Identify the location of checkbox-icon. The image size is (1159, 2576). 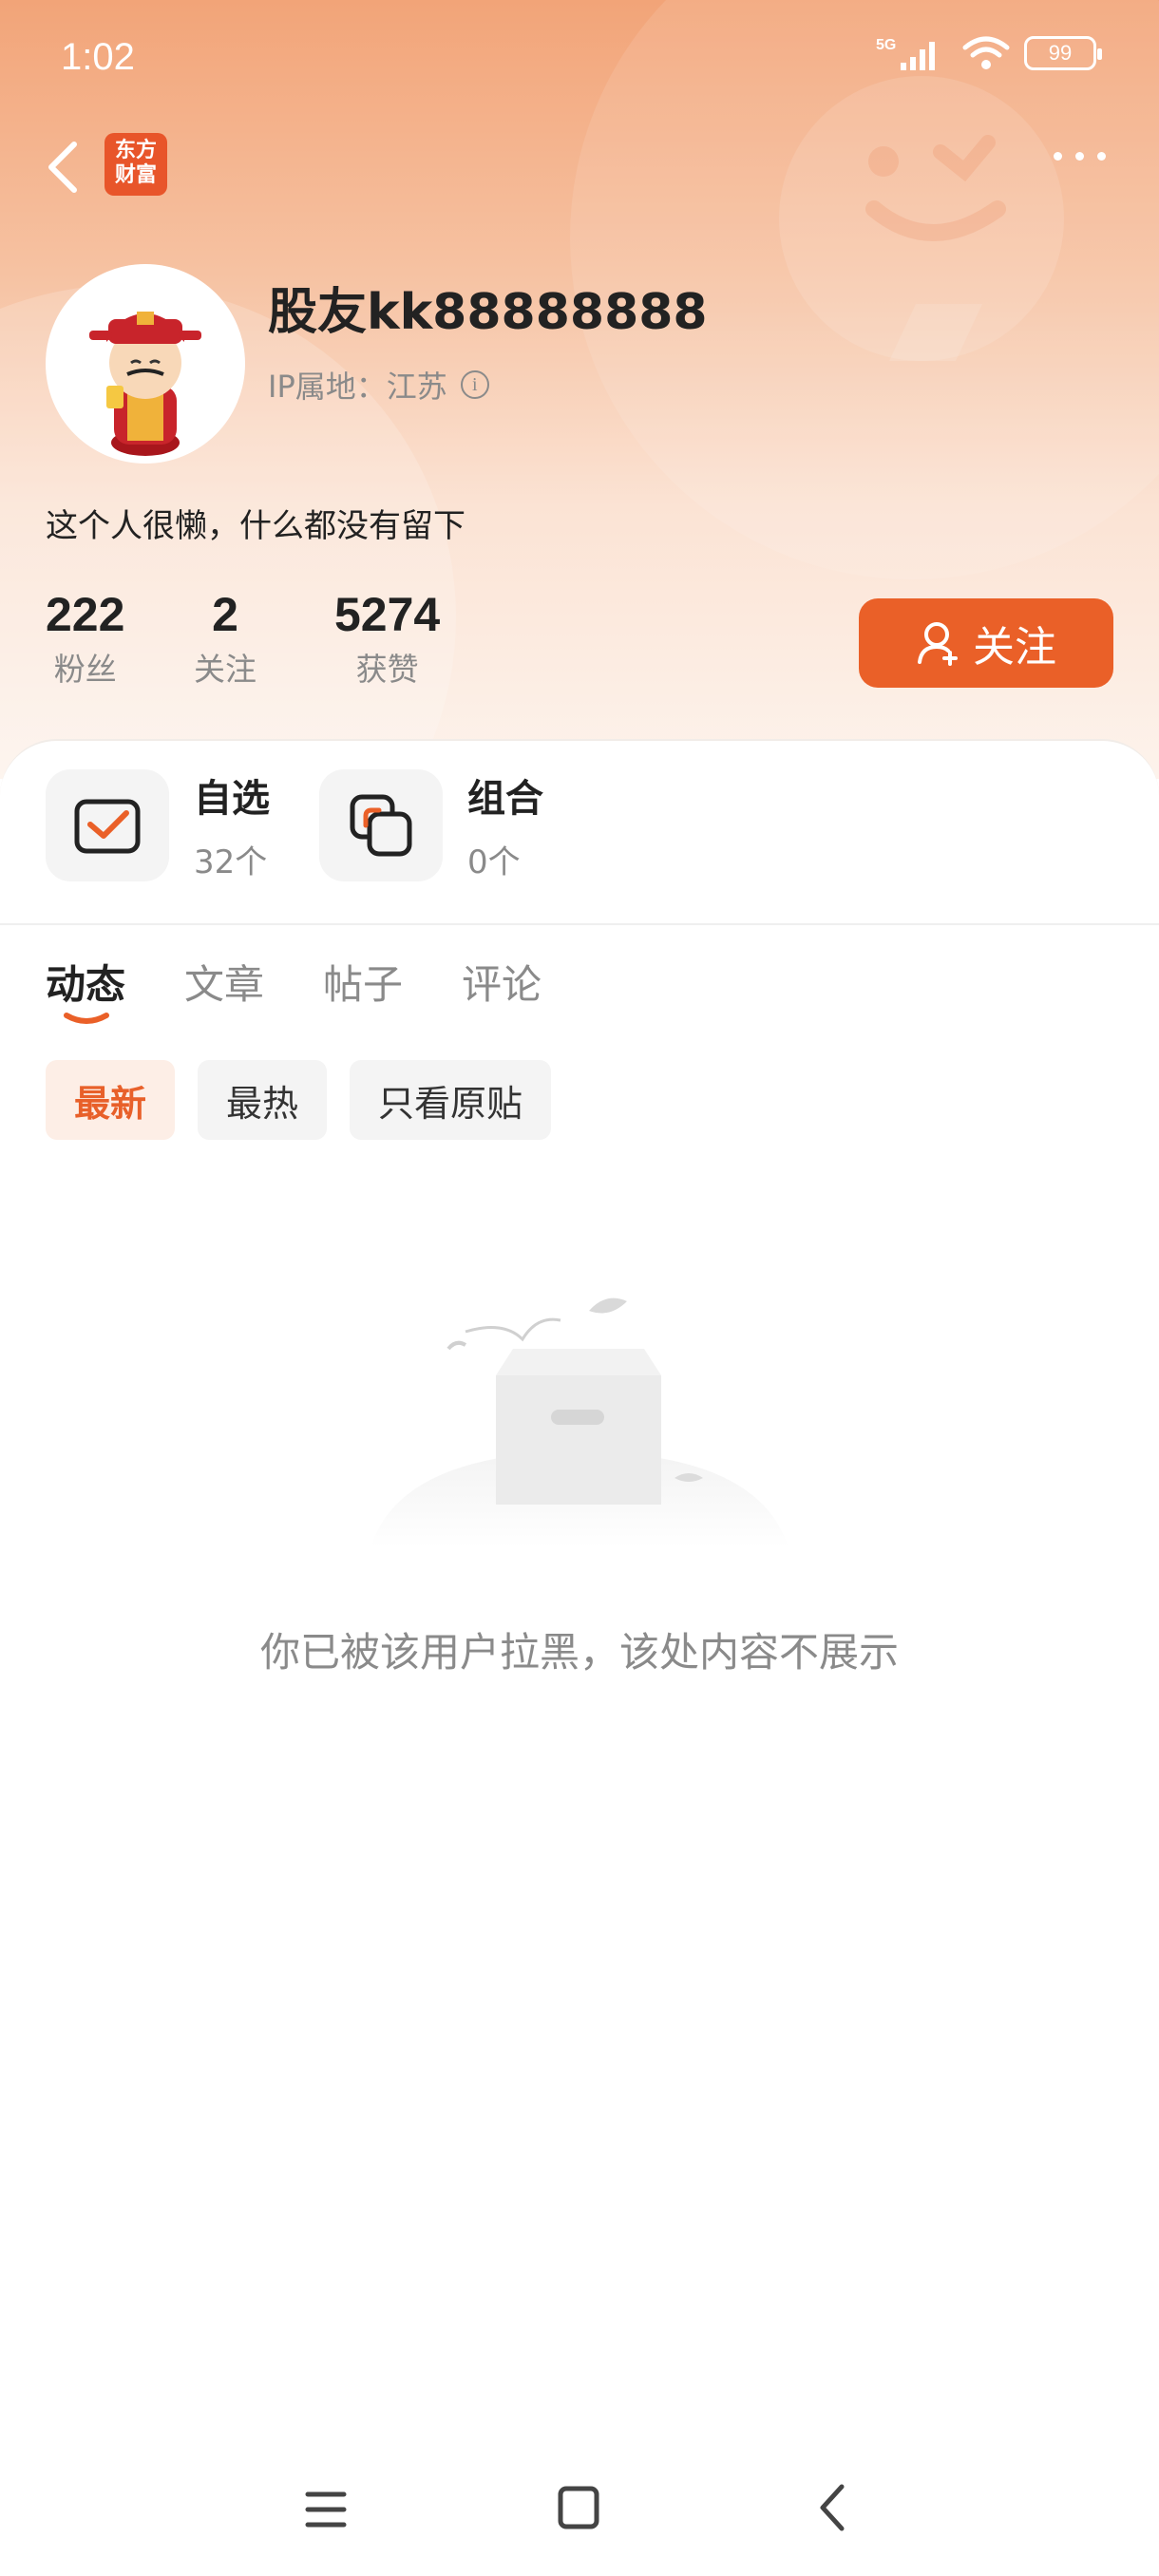
(107, 826).